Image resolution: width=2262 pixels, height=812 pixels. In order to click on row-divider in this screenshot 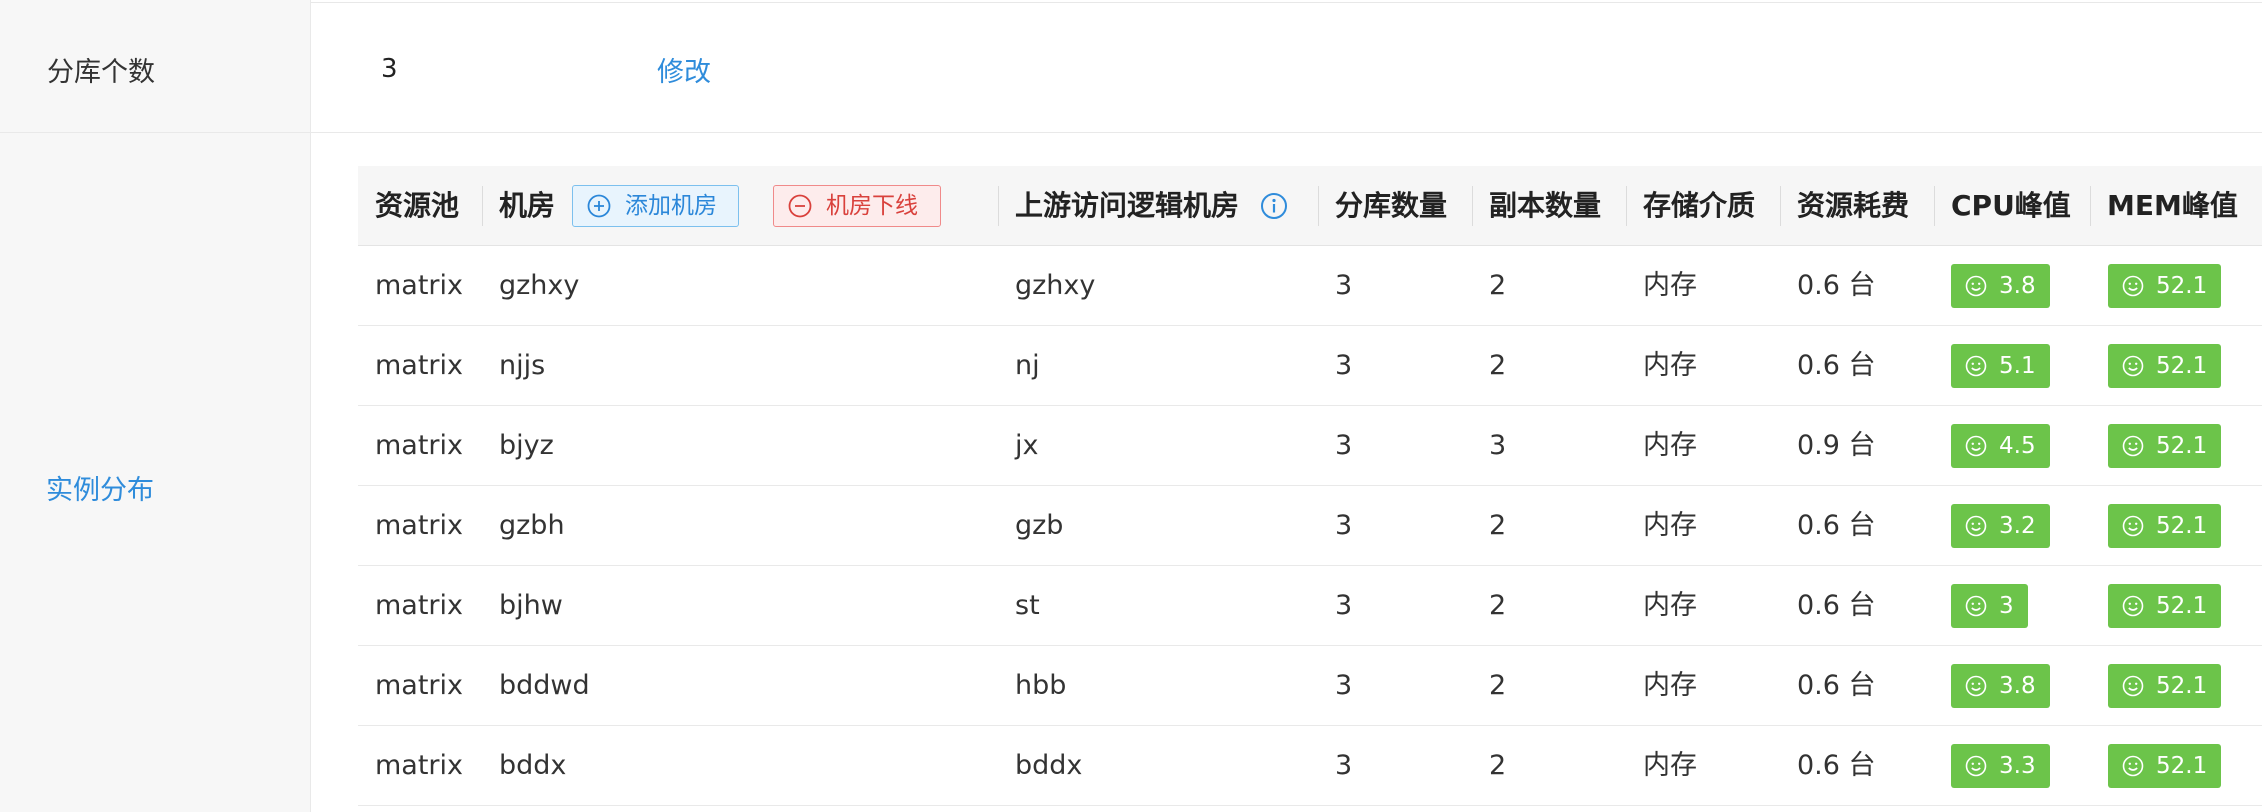, I will do `click(1131, 132)`.